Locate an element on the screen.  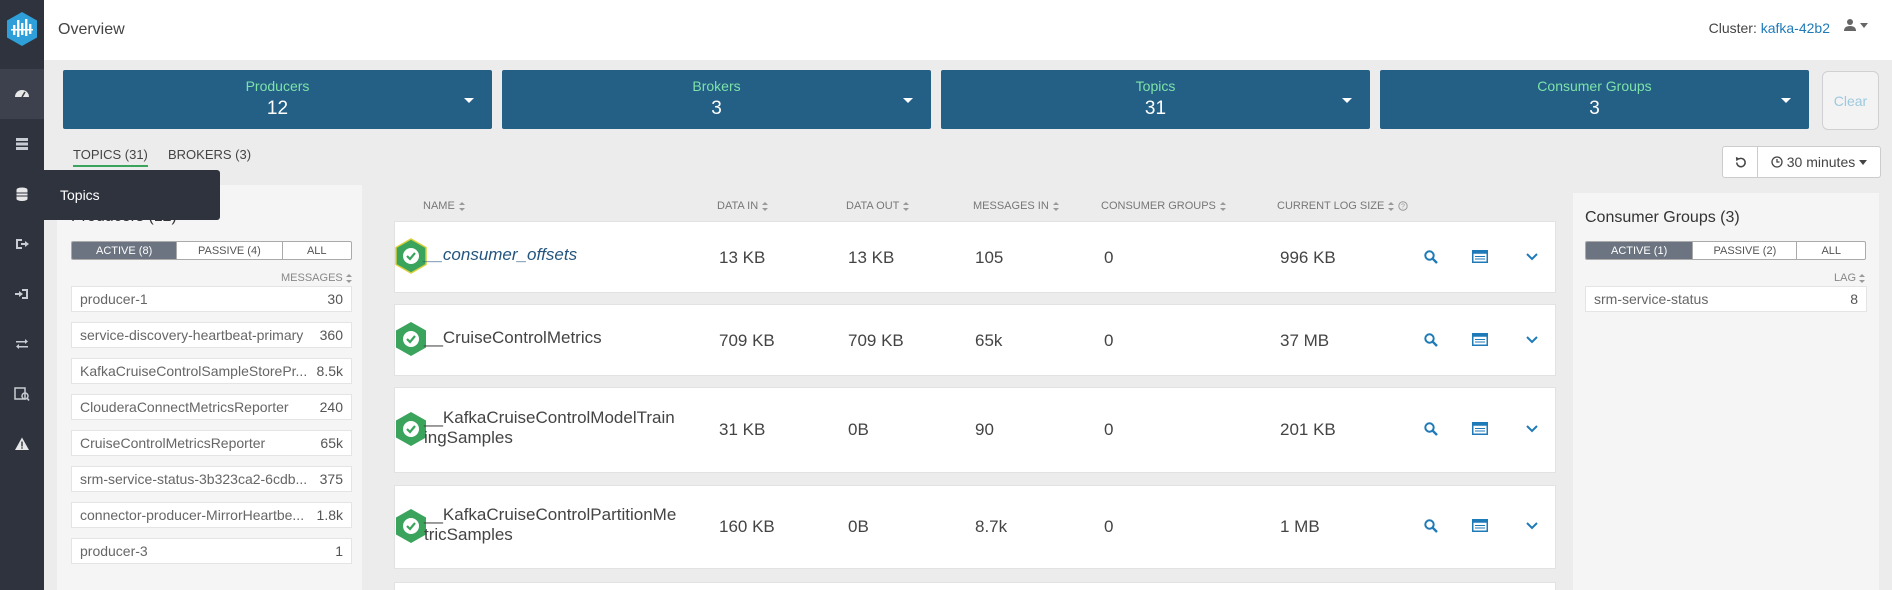
topic-name-line: ingSamples is located at coordinates (468, 437).